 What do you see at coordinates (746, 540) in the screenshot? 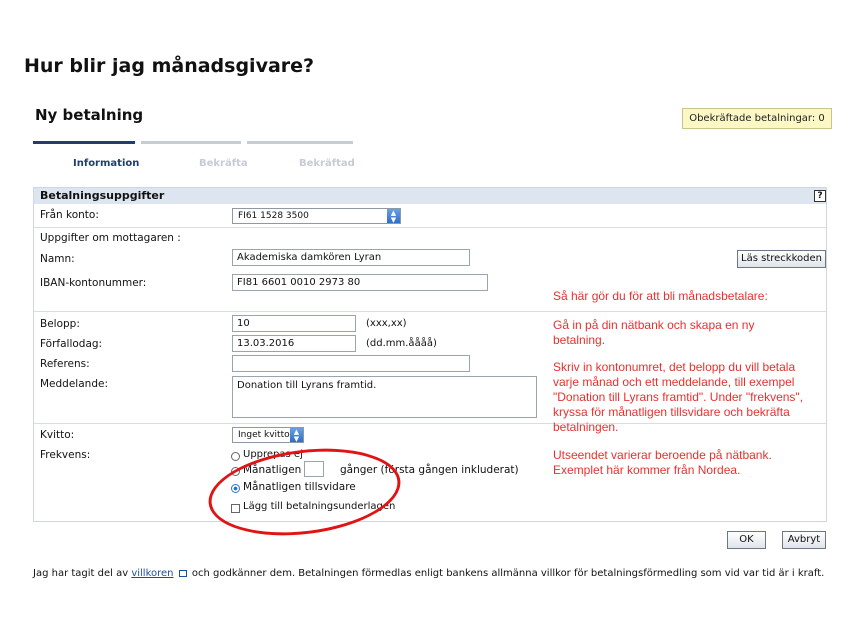
I see `ok-button: OK` at bounding box center [746, 540].